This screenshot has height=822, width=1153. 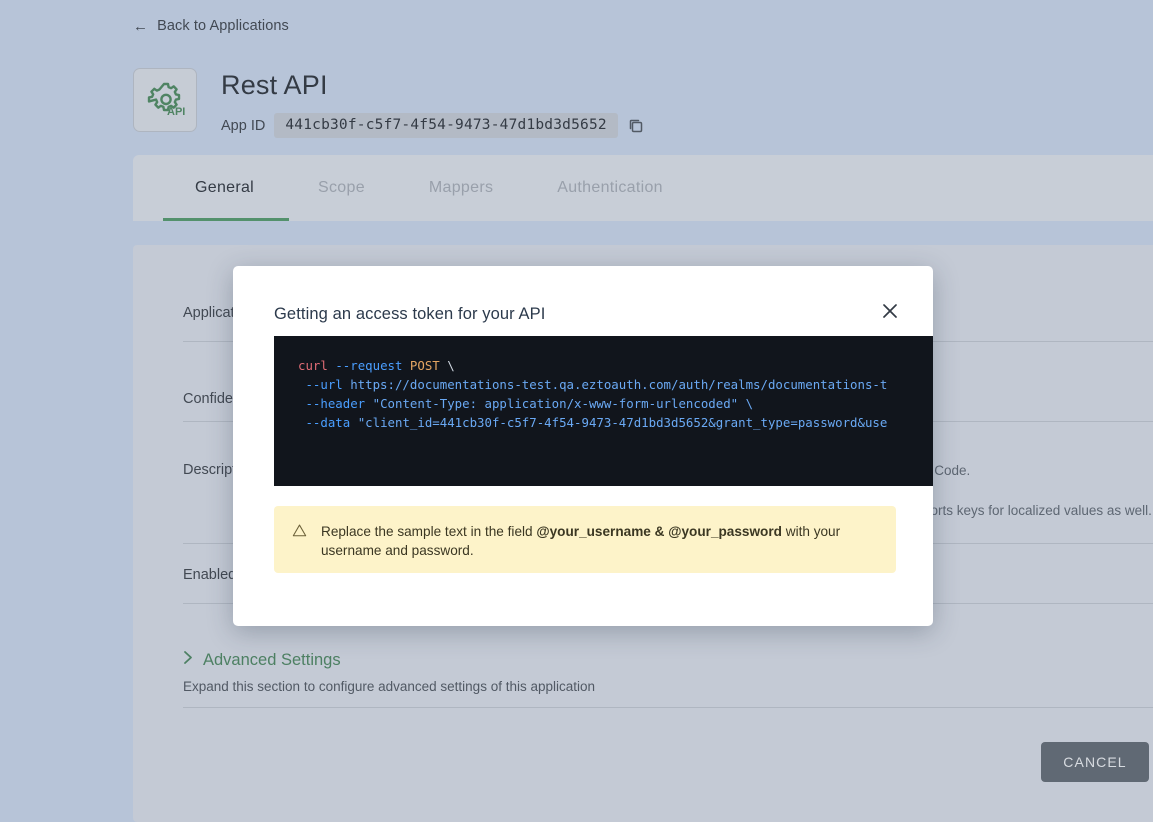 I want to click on code-token-header-flag: --header, so click(x=335, y=403).